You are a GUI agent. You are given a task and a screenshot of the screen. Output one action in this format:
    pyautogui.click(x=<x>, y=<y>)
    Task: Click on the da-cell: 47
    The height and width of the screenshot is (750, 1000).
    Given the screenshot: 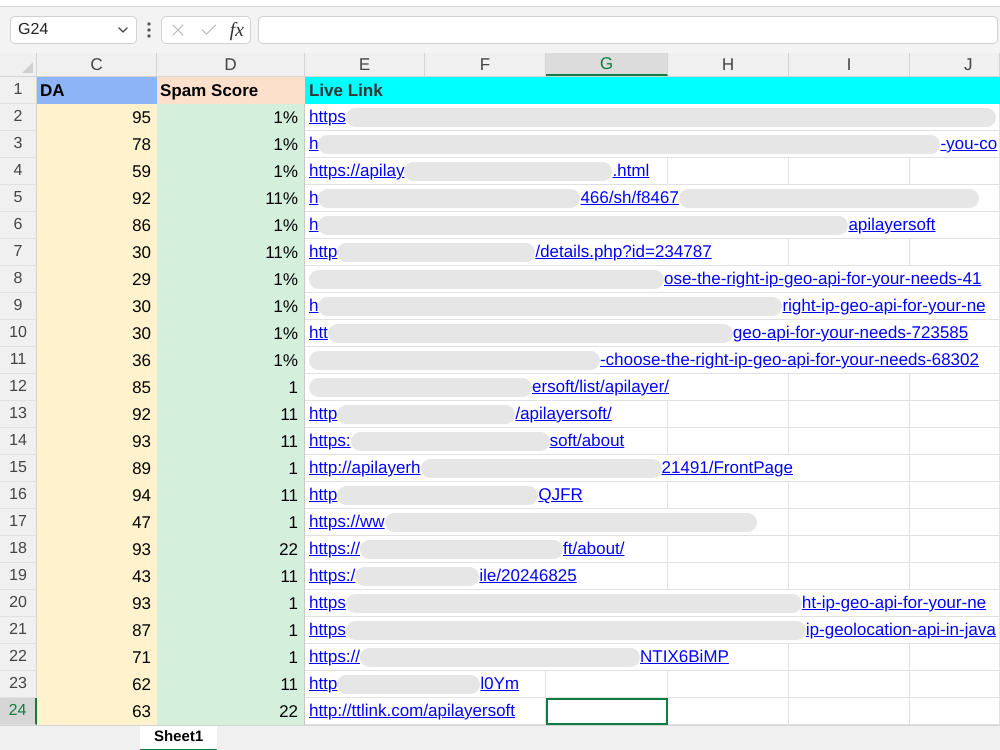 What is the action you would take?
    pyautogui.click(x=97, y=522)
    